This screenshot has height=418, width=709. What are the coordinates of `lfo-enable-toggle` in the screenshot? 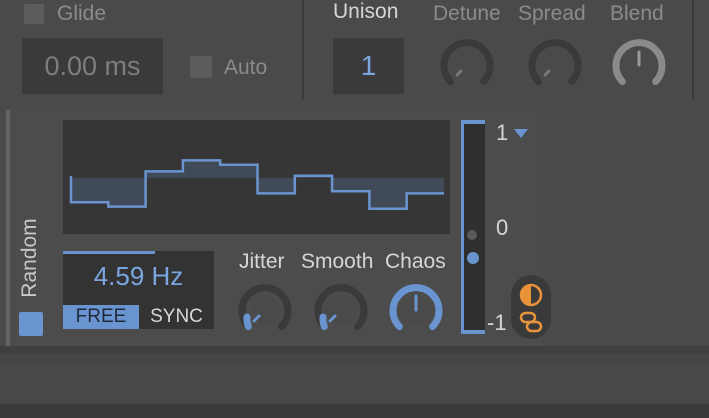 It's located at (31, 324).